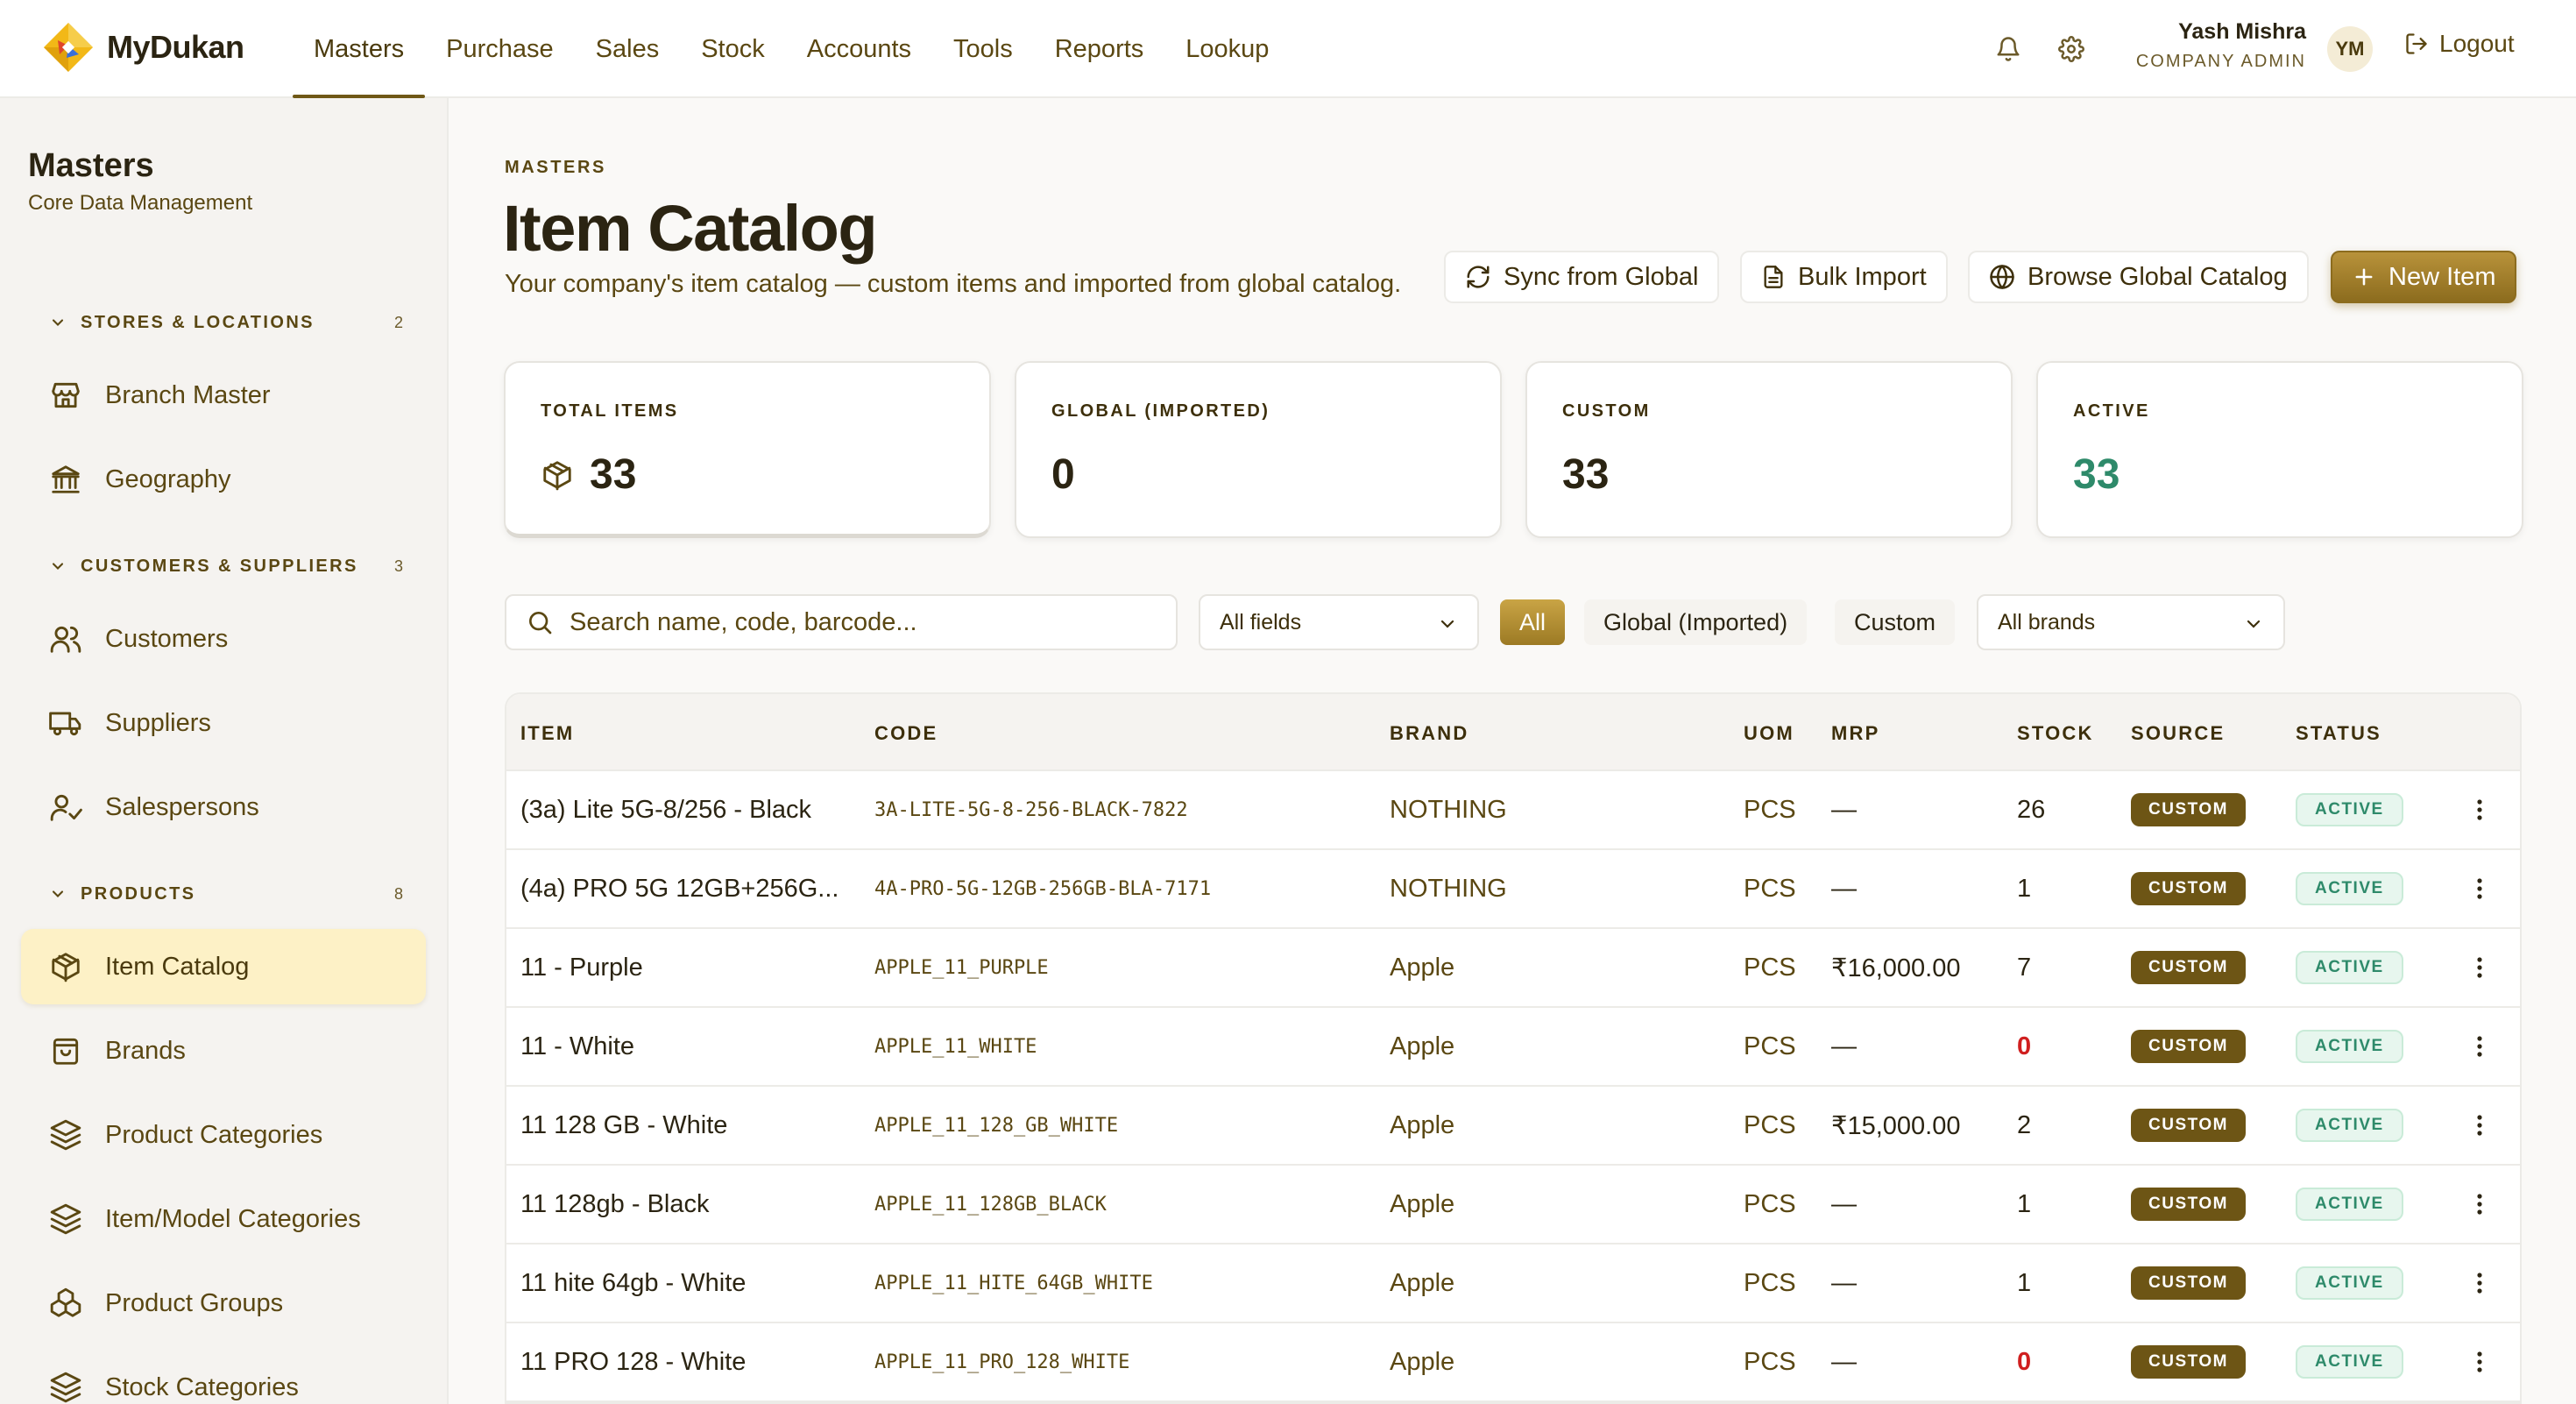  I want to click on source-badge: CUSTOM, so click(2188, 1046).